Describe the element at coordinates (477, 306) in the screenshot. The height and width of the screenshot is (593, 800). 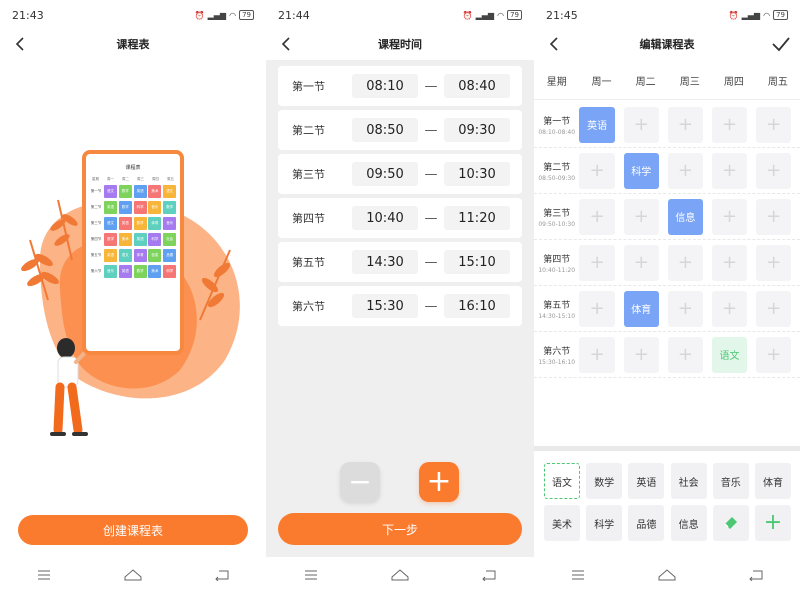
I see `end-time-field: 16:10` at that location.